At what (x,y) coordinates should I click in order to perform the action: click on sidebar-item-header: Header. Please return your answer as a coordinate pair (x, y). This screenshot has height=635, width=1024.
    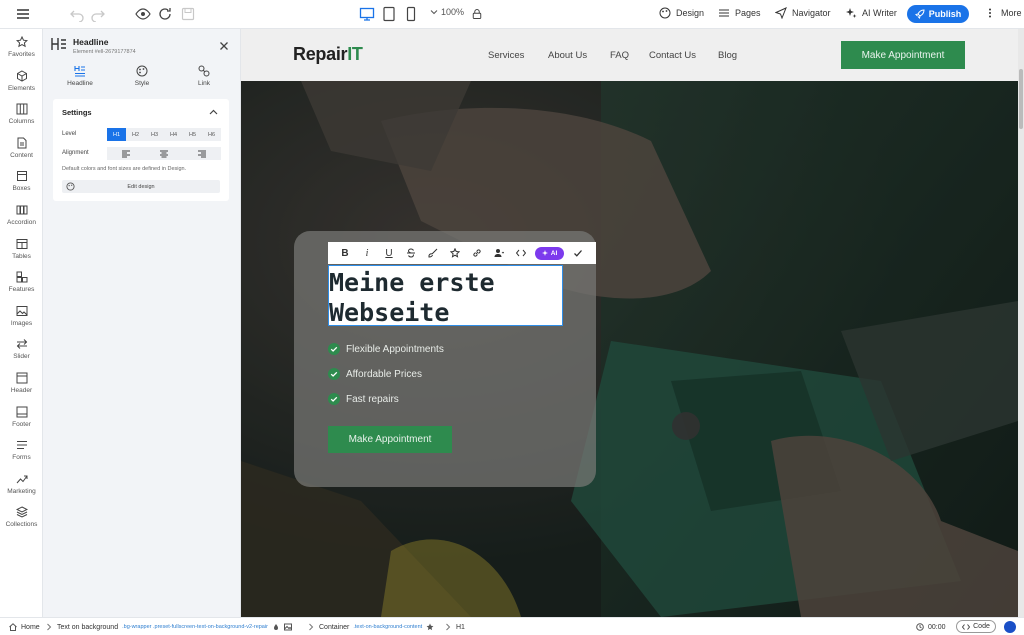
    Looking at the image, I should click on (21, 385).